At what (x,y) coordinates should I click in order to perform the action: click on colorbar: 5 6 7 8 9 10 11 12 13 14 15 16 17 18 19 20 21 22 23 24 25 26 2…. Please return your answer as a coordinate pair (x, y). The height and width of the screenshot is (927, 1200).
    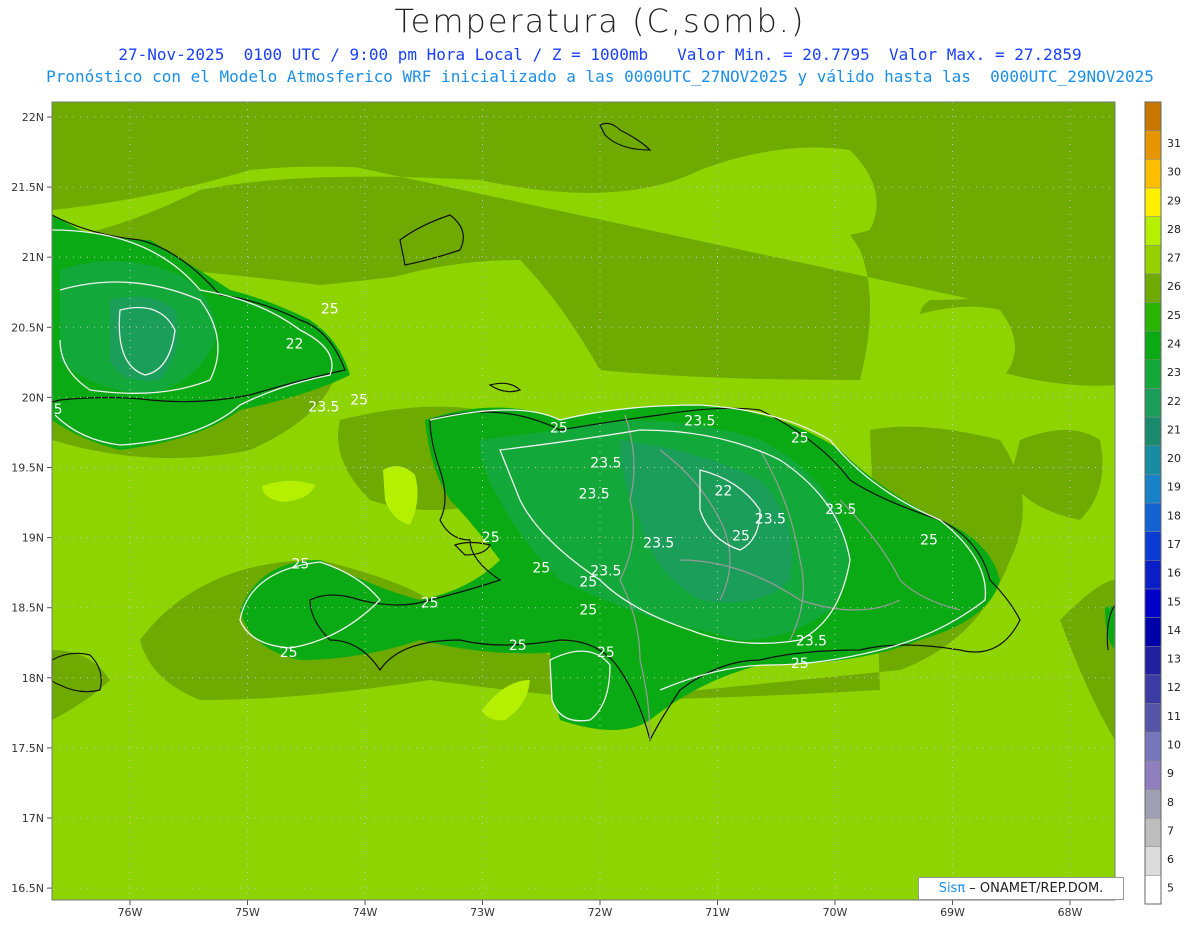
    Looking at the image, I should click on (1162, 503).